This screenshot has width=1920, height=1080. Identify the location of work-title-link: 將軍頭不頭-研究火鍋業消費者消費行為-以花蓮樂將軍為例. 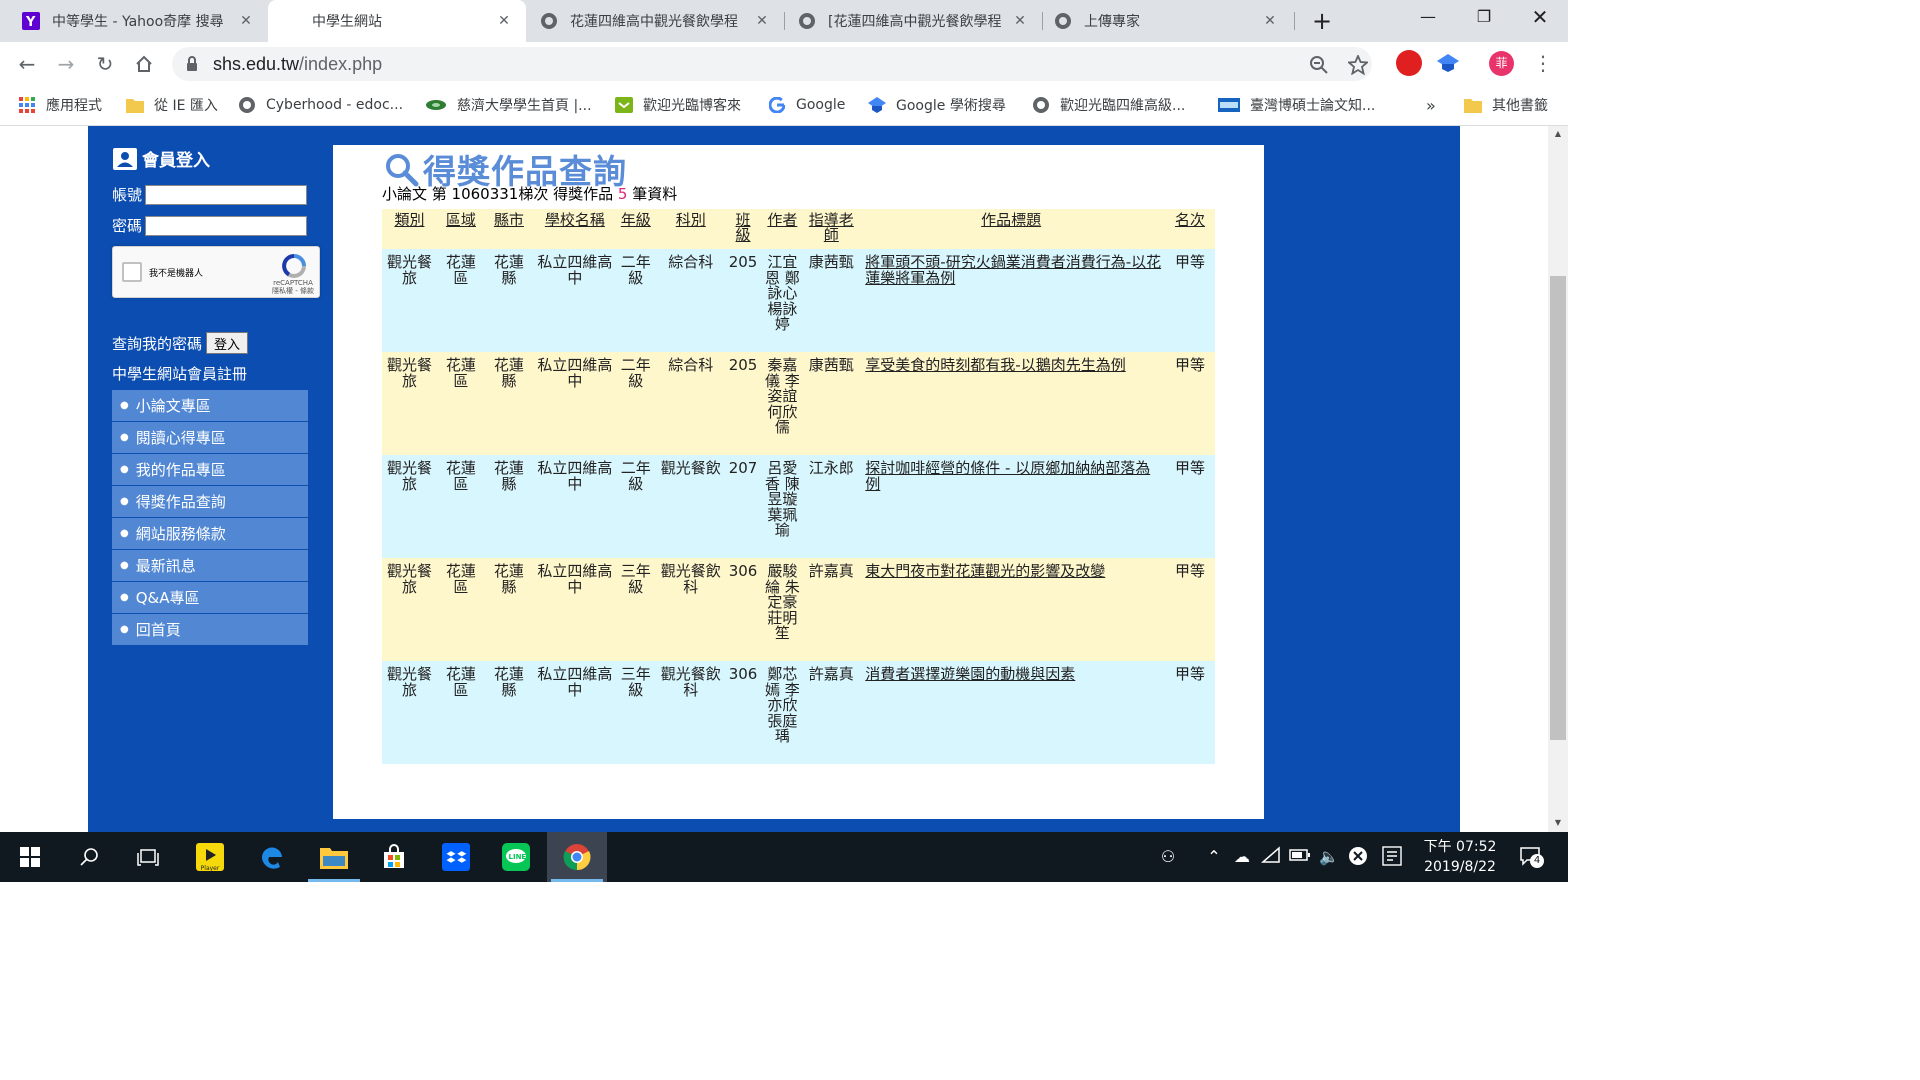
(1013, 270).